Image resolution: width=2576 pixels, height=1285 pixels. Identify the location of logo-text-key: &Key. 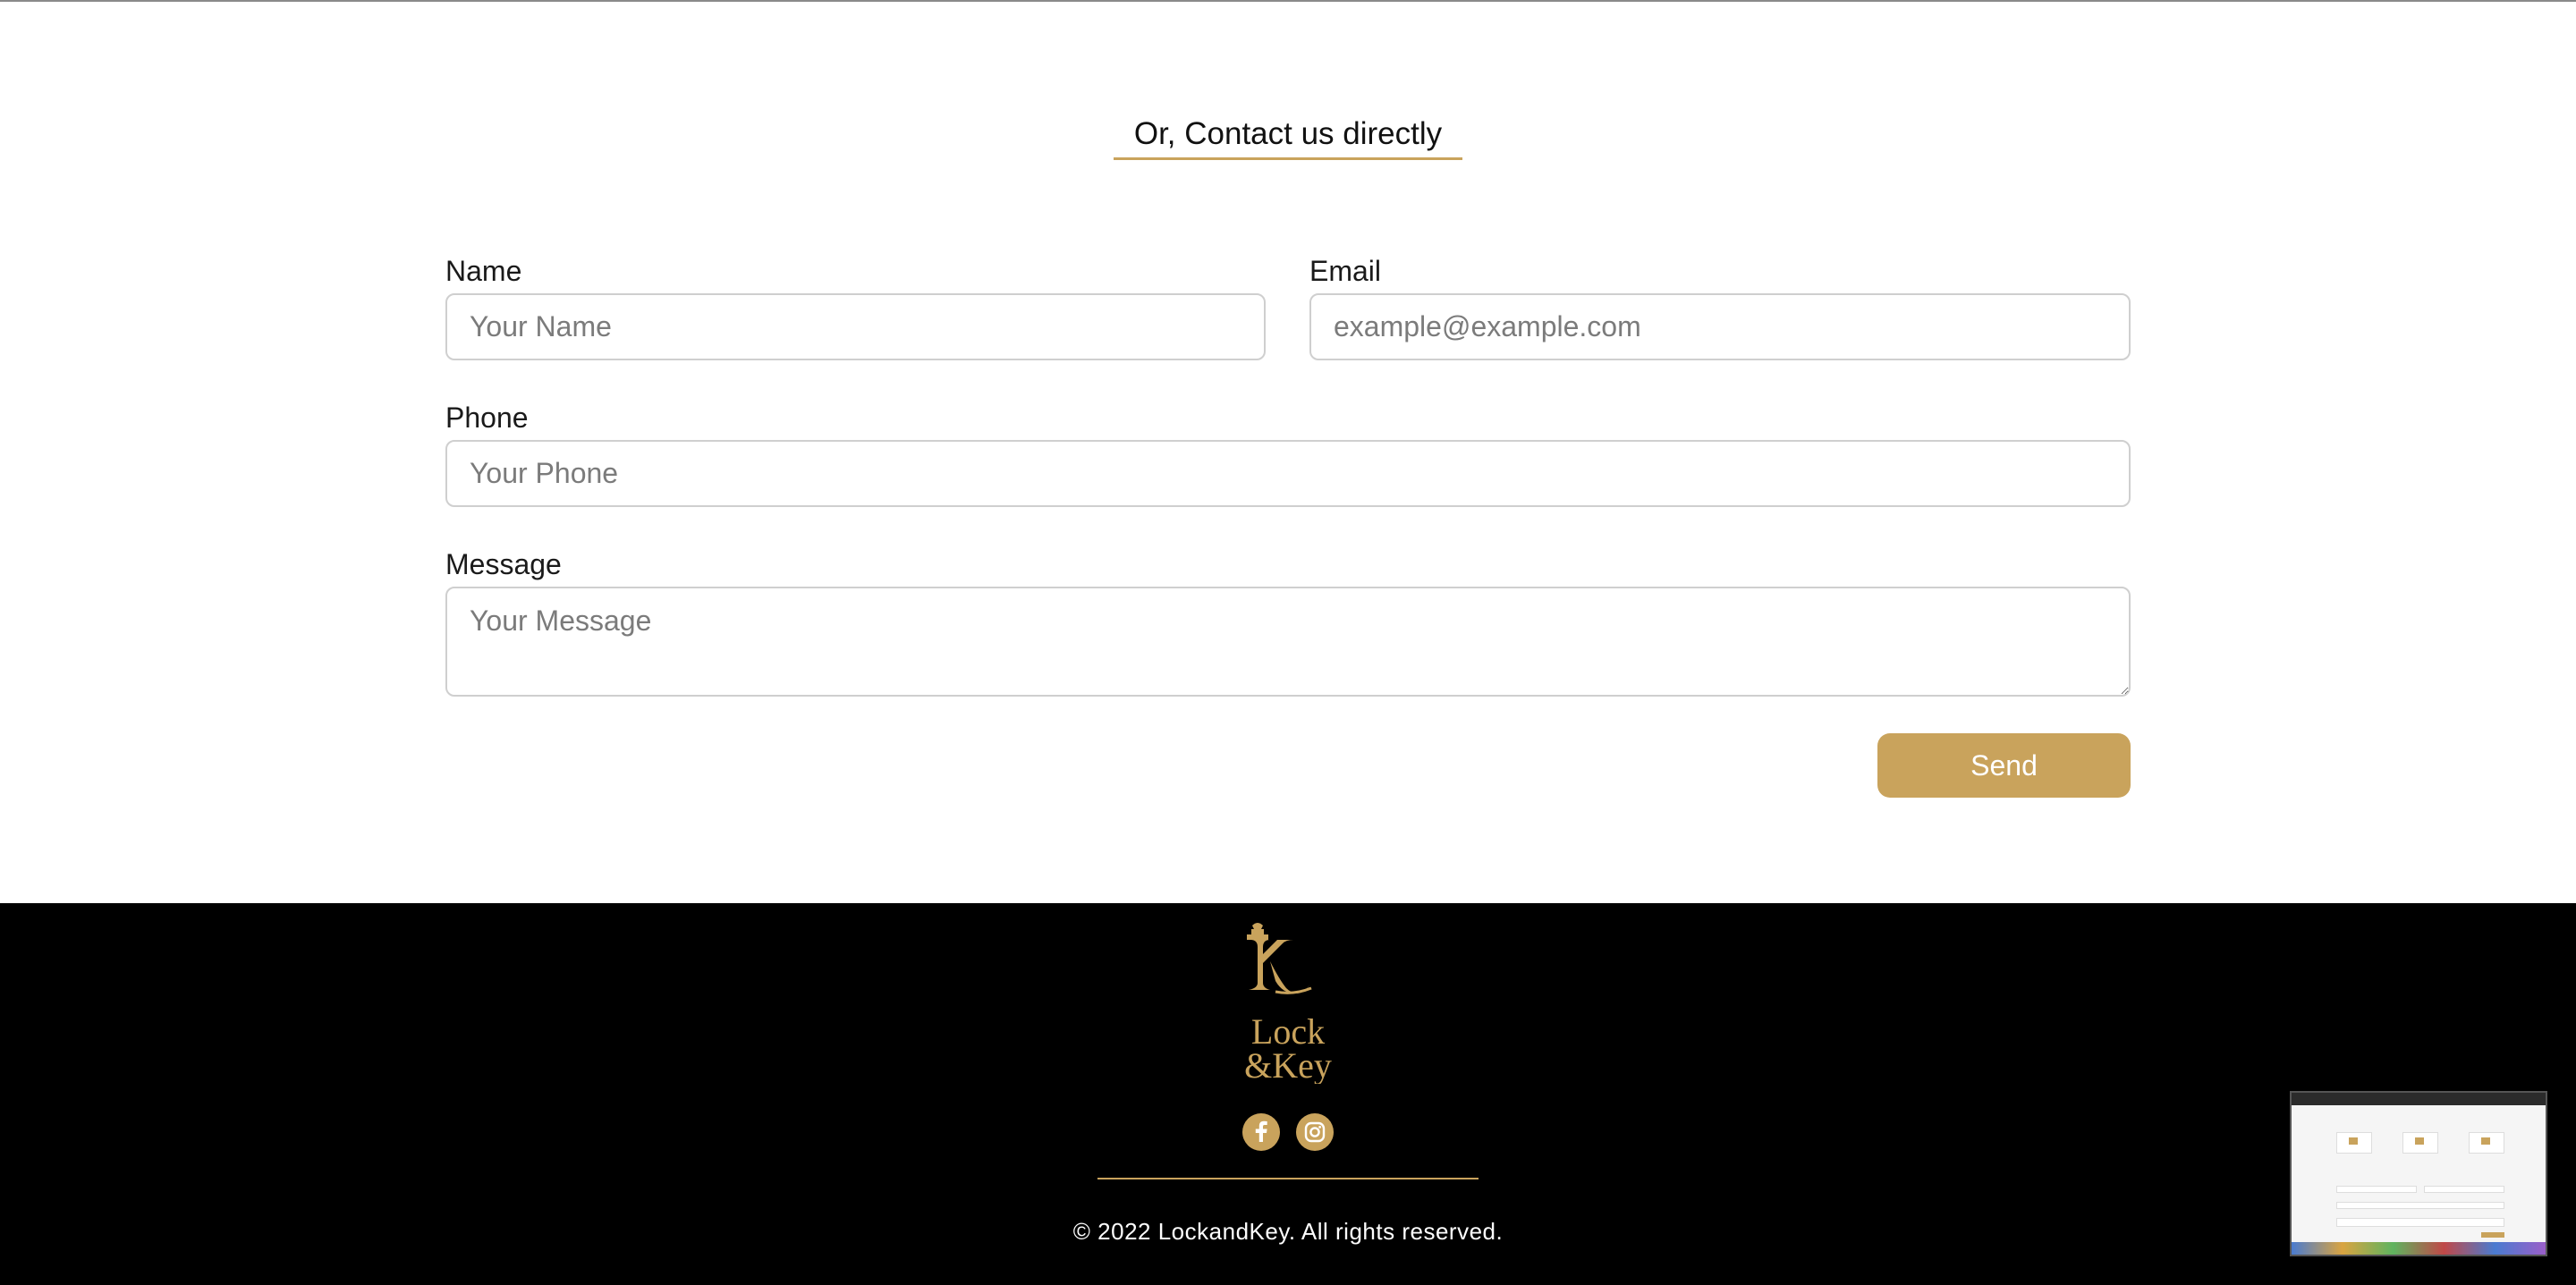
(1288, 1065).